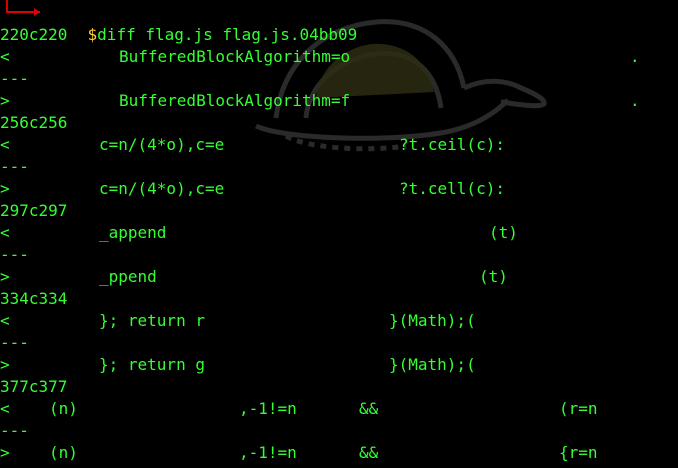 The image size is (678, 468). I want to click on diff-code: ?t.ceil(c):, so click(452, 144).